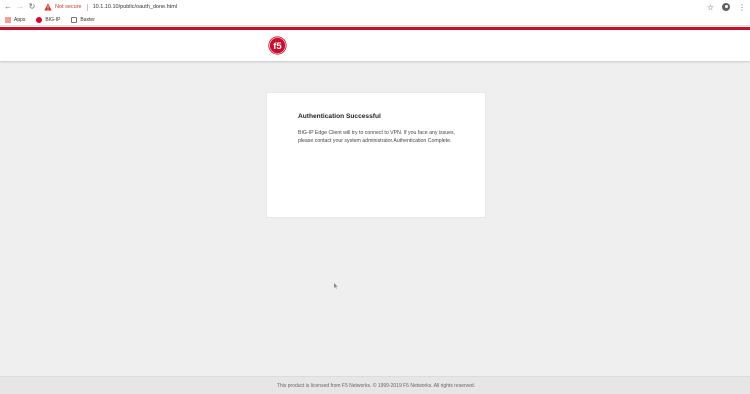 The height and width of the screenshot is (394, 750). What do you see at coordinates (339, 116) in the screenshot?
I see `card-title: Authentication Successful` at bounding box center [339, 116].